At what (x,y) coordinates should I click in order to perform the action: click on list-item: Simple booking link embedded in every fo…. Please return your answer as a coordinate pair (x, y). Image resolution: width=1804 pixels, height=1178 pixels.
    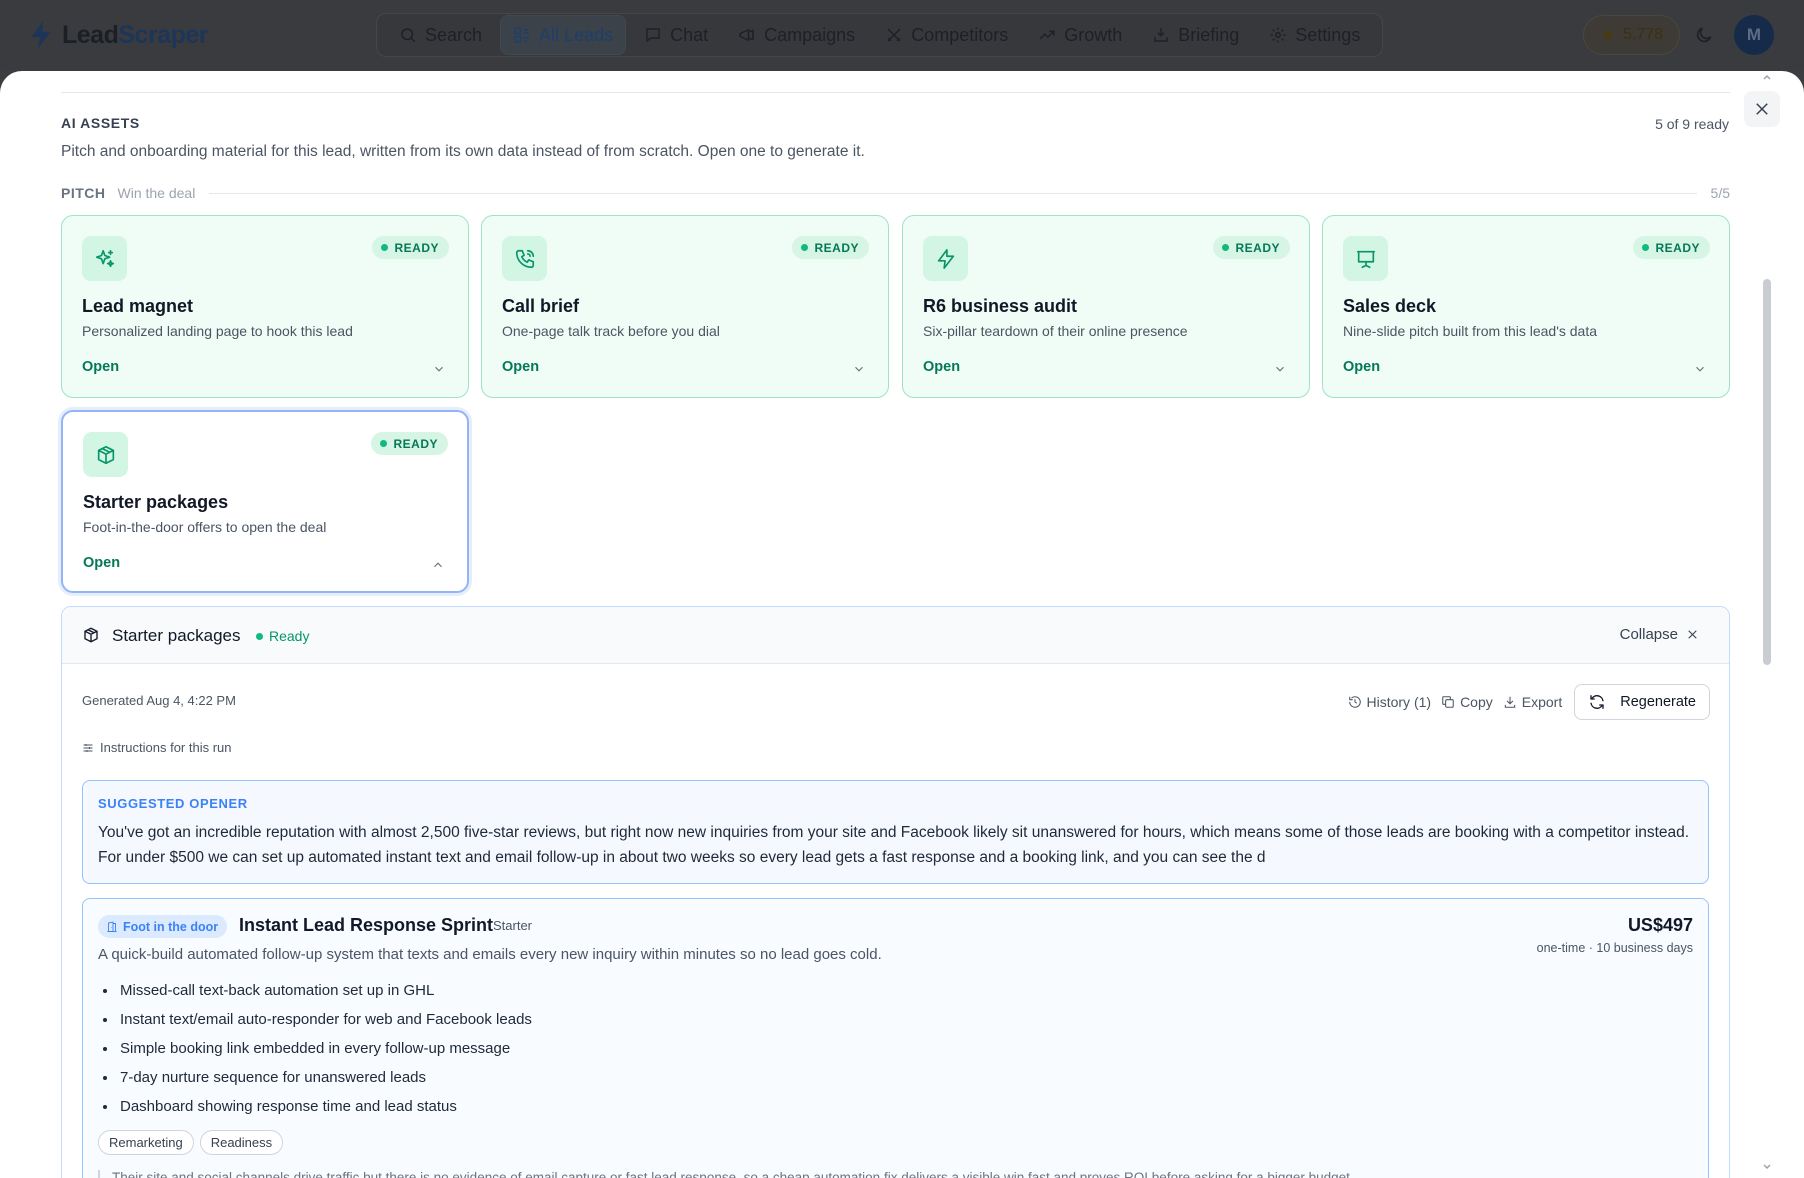
    Looking at the image, I should click on (325, 1052).